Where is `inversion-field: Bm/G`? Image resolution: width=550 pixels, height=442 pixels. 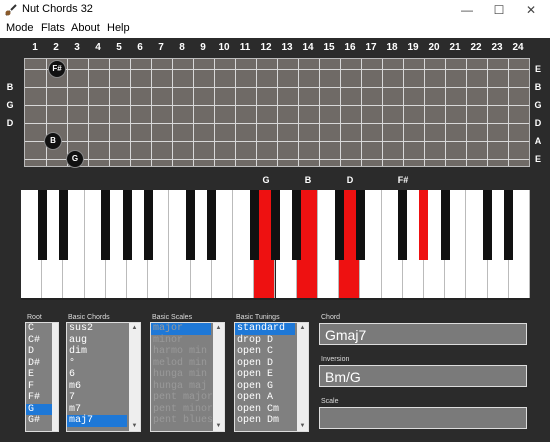
inversion-field: Bm/G is located at coordinates (423, 376).